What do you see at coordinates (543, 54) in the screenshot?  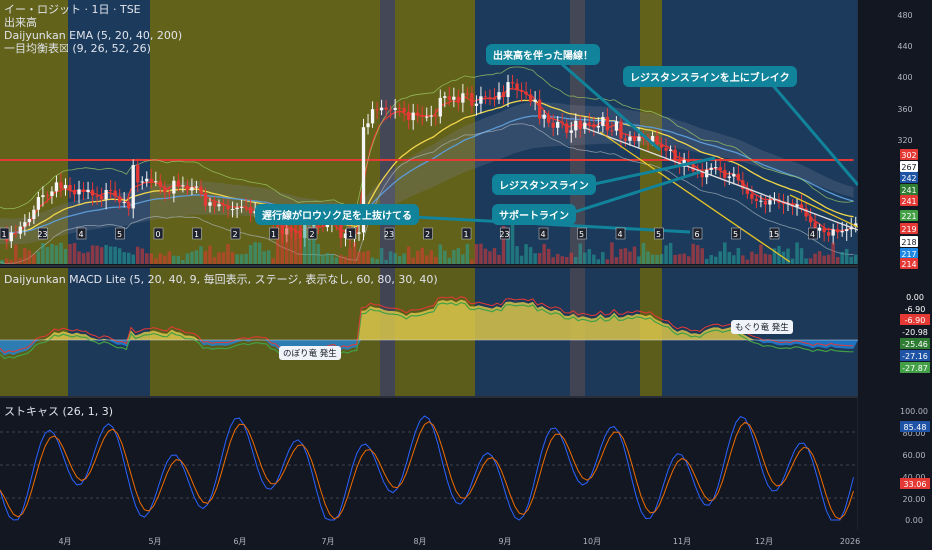 I see `annotation-bullish-volume: 出来高を伴った陽線！` at bounding box center [543, 54].